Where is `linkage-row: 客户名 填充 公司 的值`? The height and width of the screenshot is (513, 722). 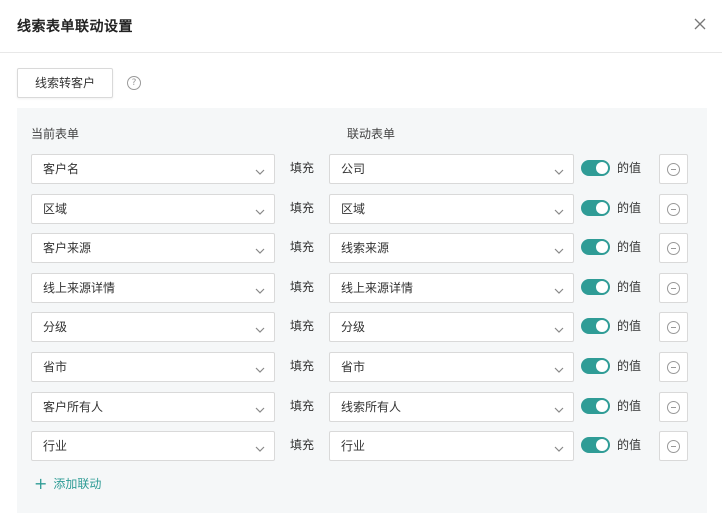
linkage-row: 客户名 填充 公司 的值 is located at coordinates (362, 169).